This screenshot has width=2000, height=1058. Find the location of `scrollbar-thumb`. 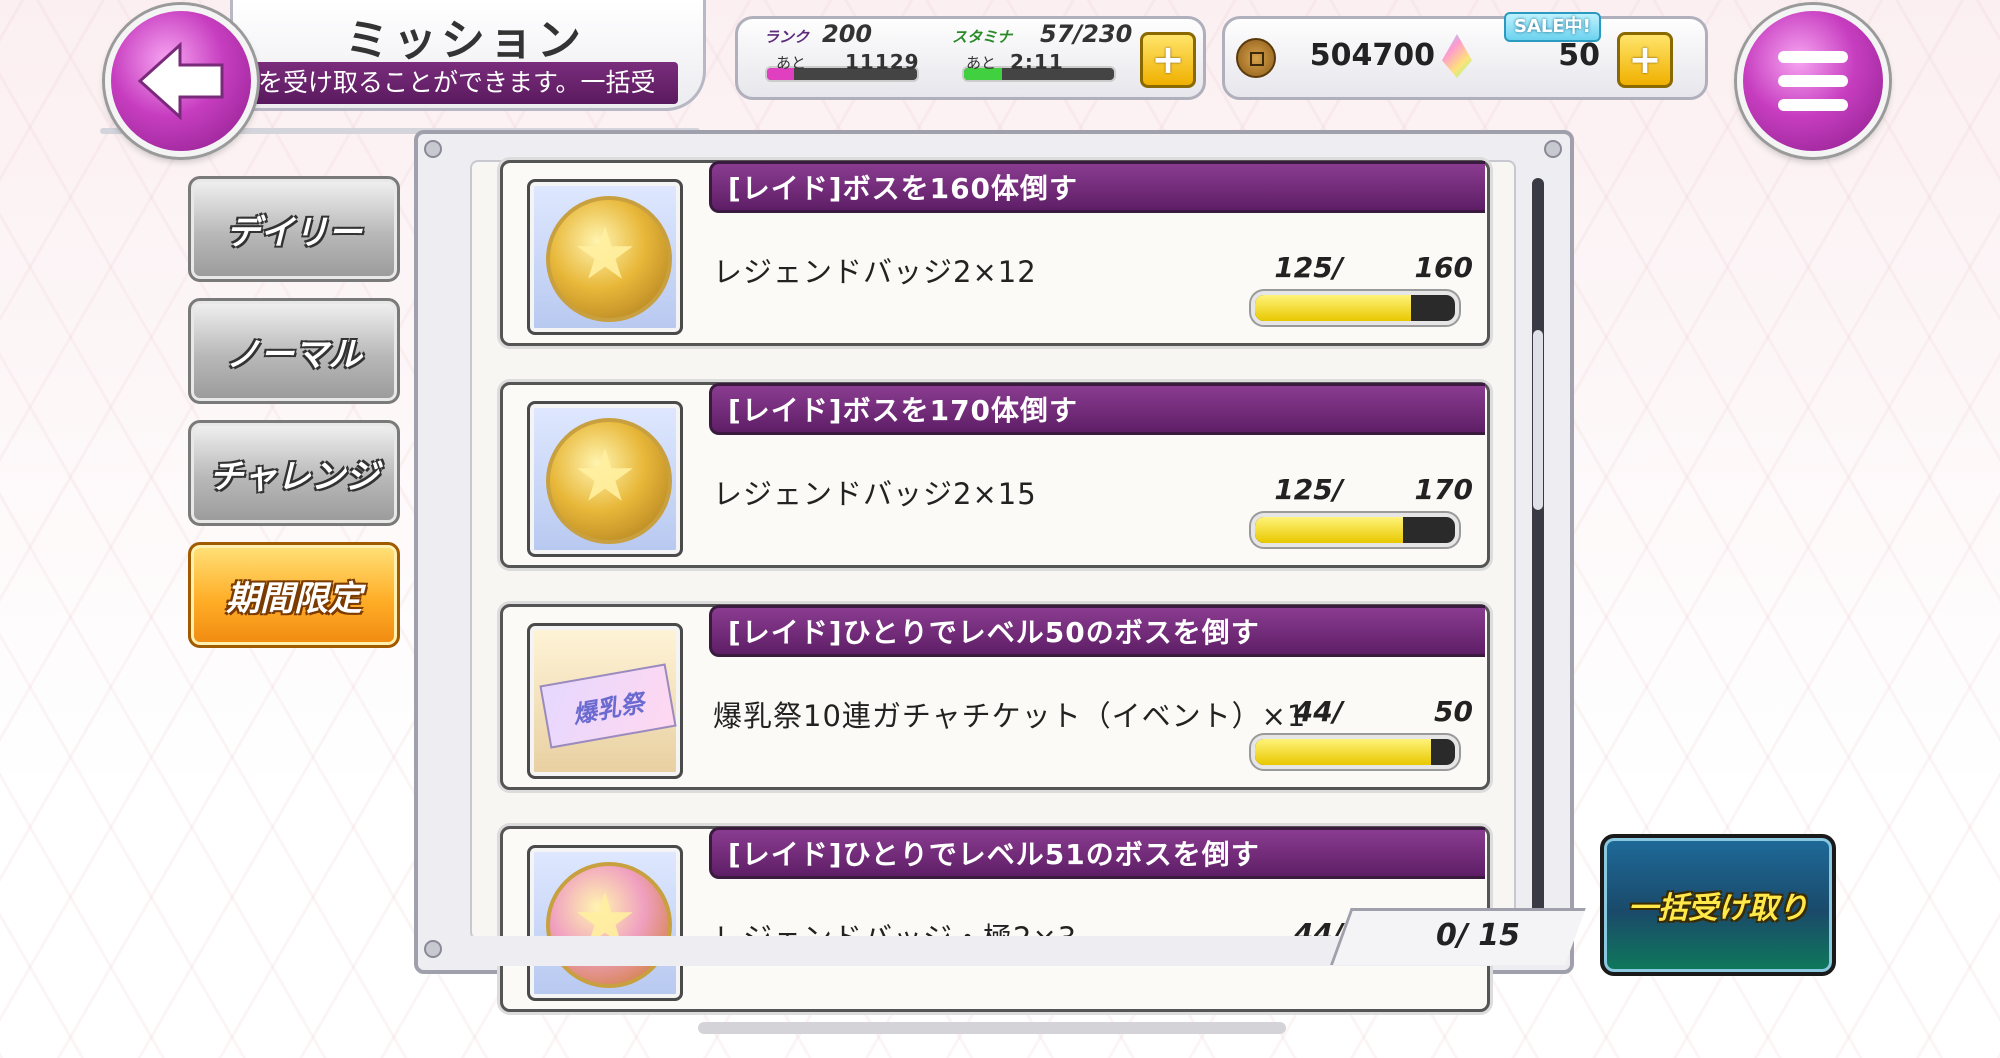

scrollbar-thumb is located at coordinates (1538, 420).